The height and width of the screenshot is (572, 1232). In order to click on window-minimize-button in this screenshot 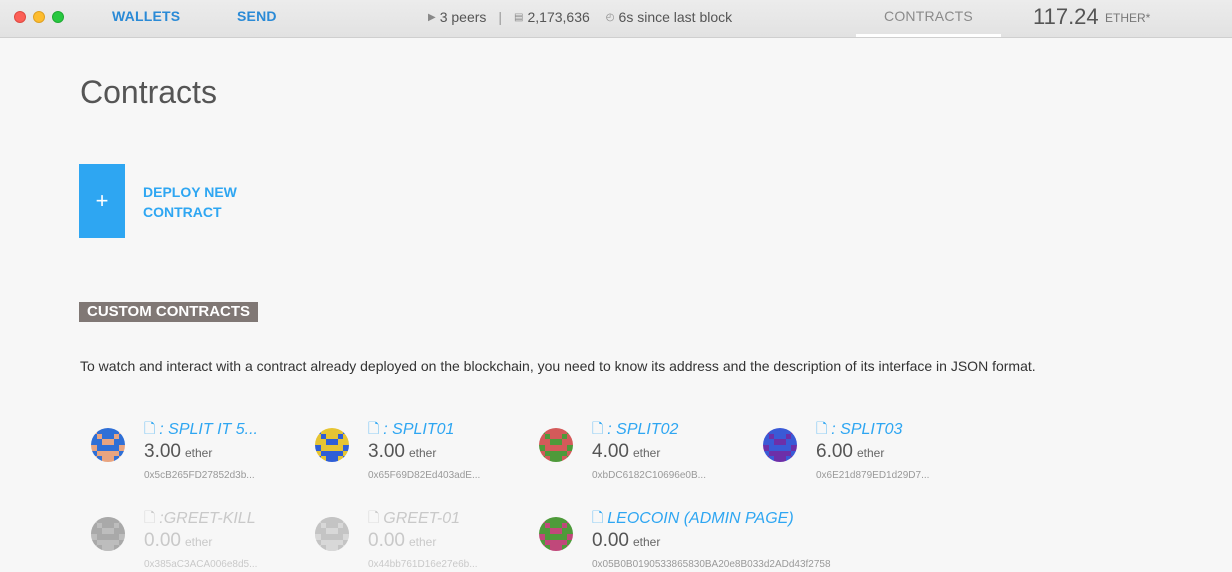, I will do `click(39, 17)`.